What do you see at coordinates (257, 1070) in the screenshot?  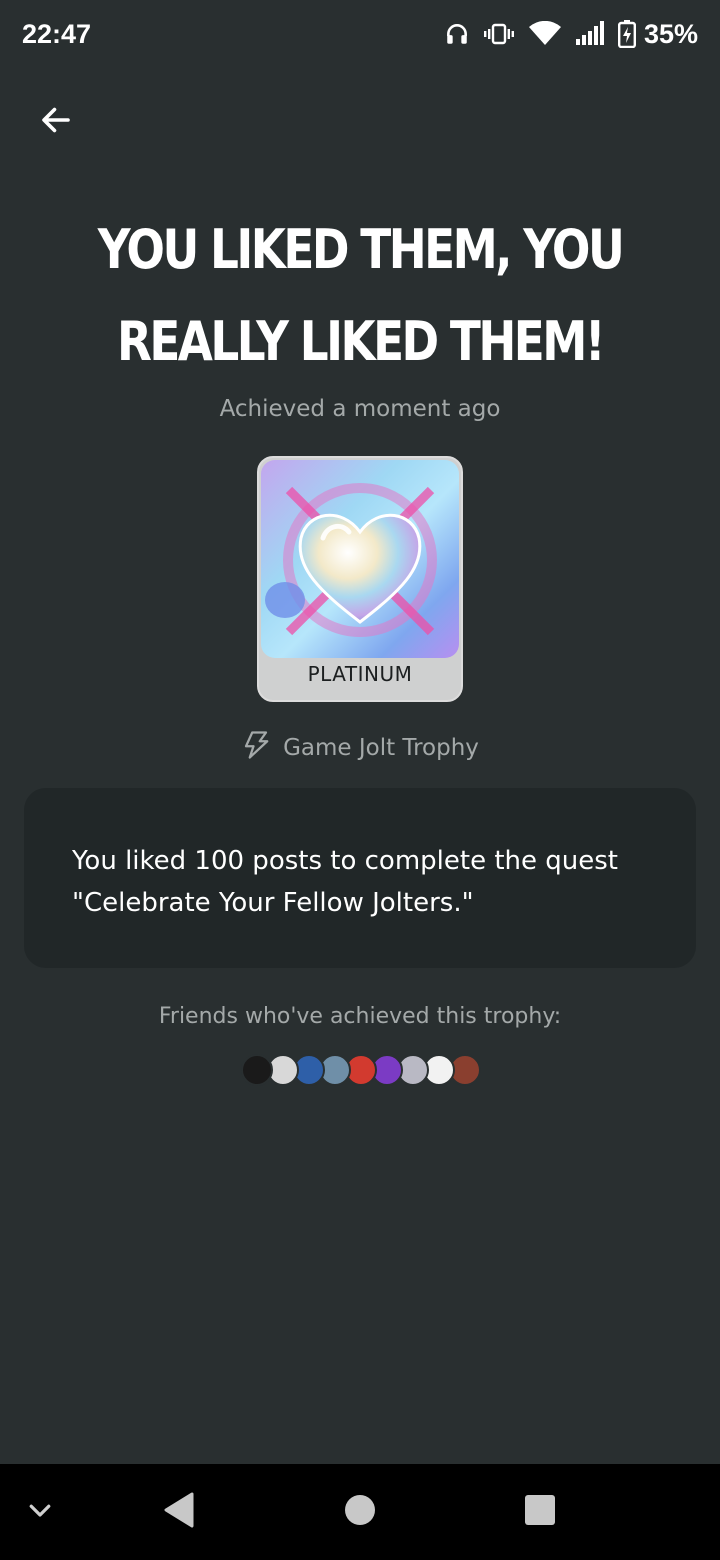 I see `friend-avatar` at bounding box center [257, 1070].